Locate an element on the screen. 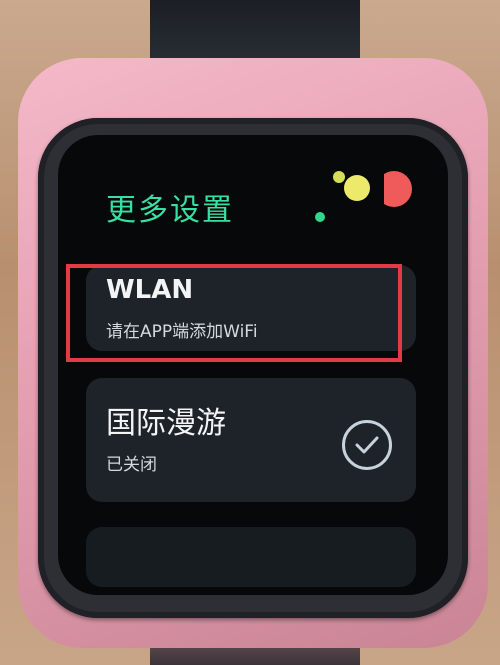 The height and width of the screenshot is (665, 500). annotation-highlight-box is located at coordinates (234, 313).